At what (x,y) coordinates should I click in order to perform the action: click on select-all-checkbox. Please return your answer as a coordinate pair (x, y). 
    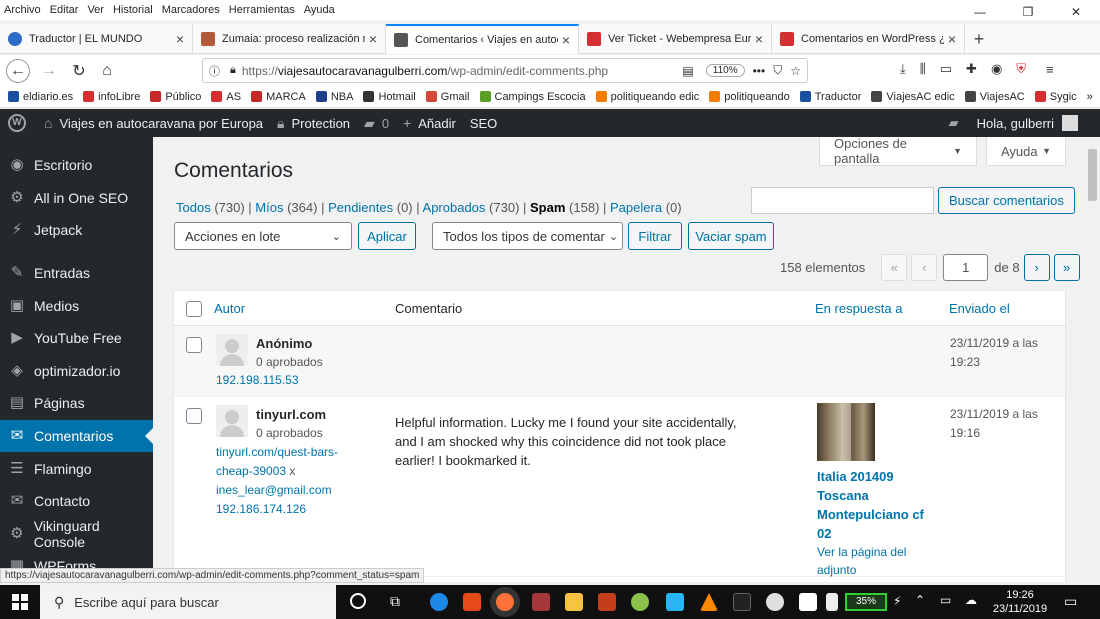
    Looking at the image, I should click on (194, 309).